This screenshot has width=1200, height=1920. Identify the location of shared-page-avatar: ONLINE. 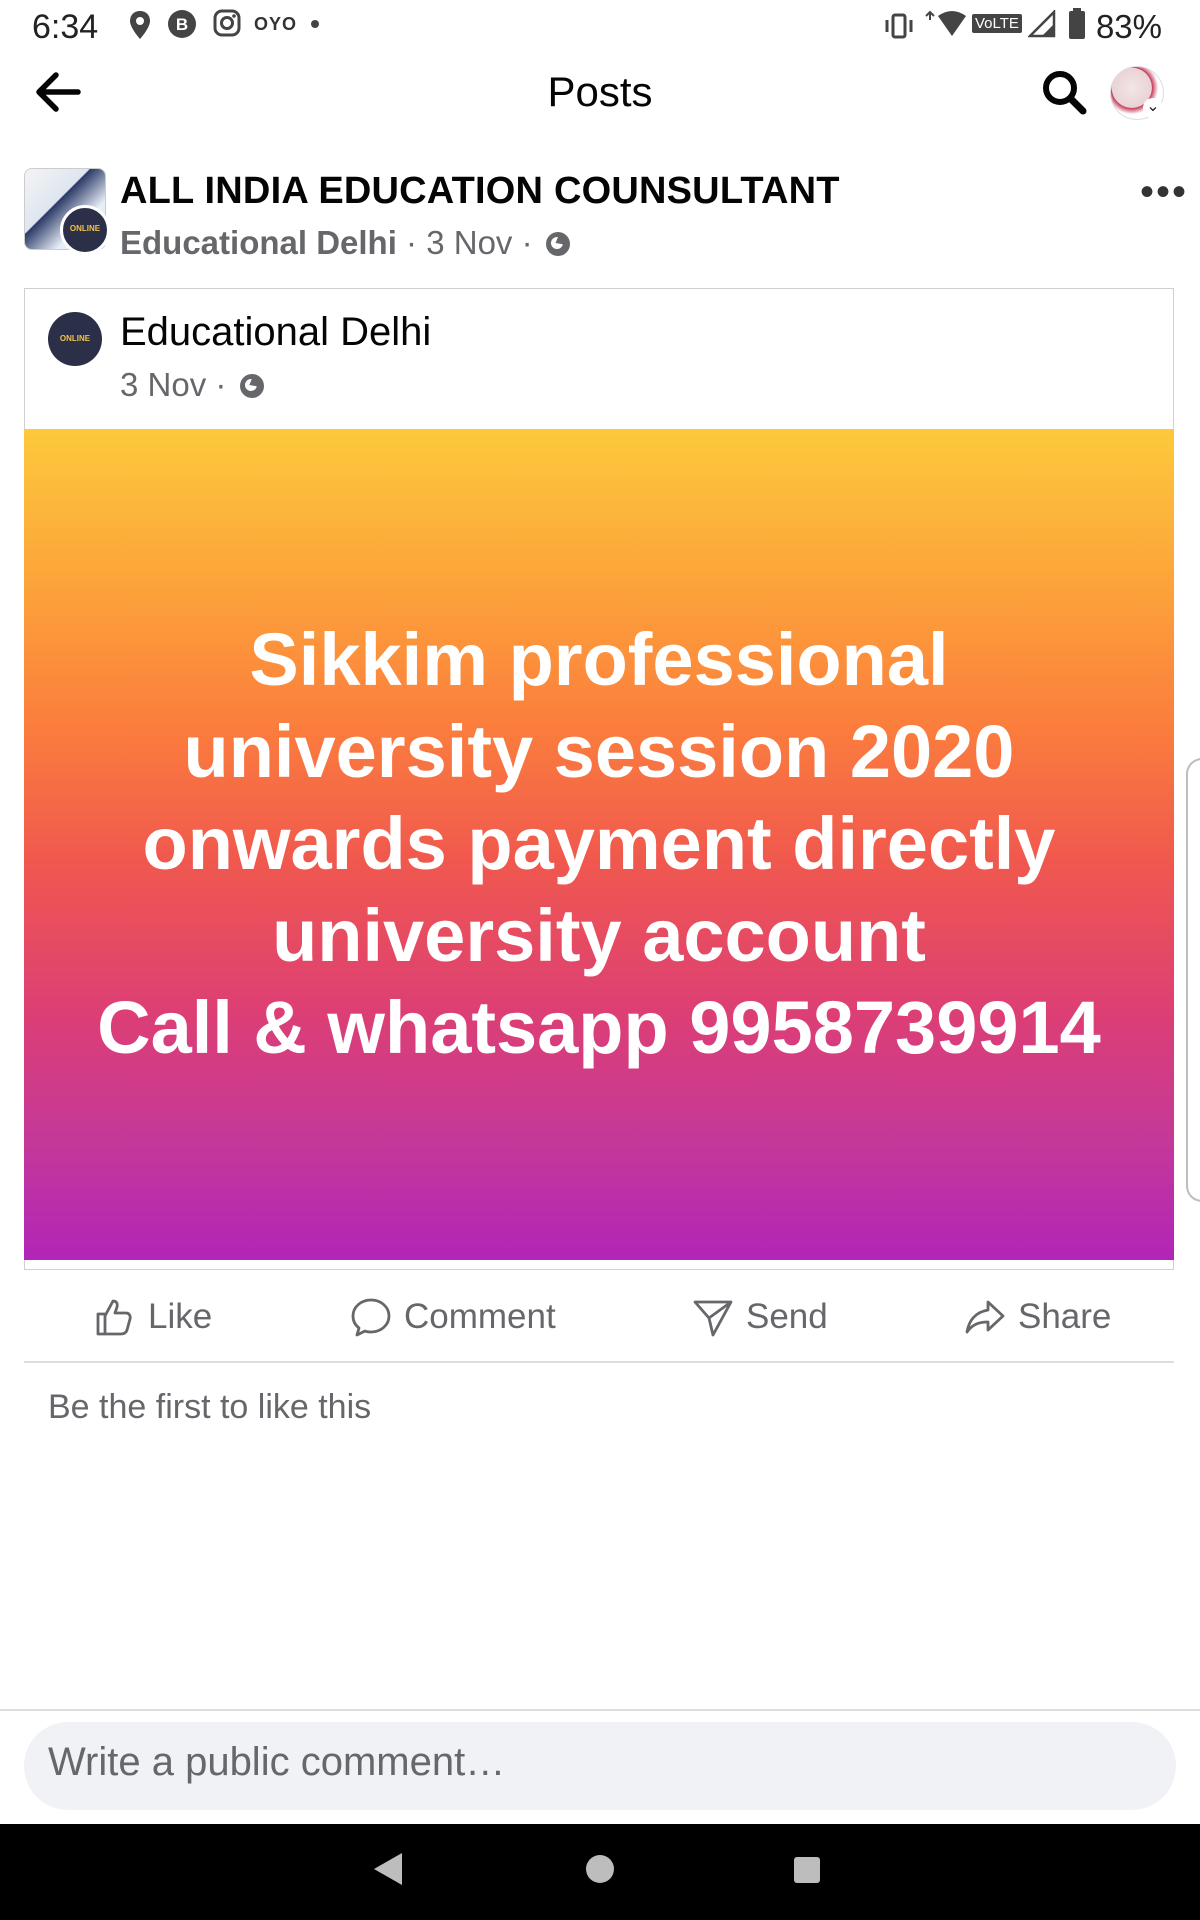
(75, 339).